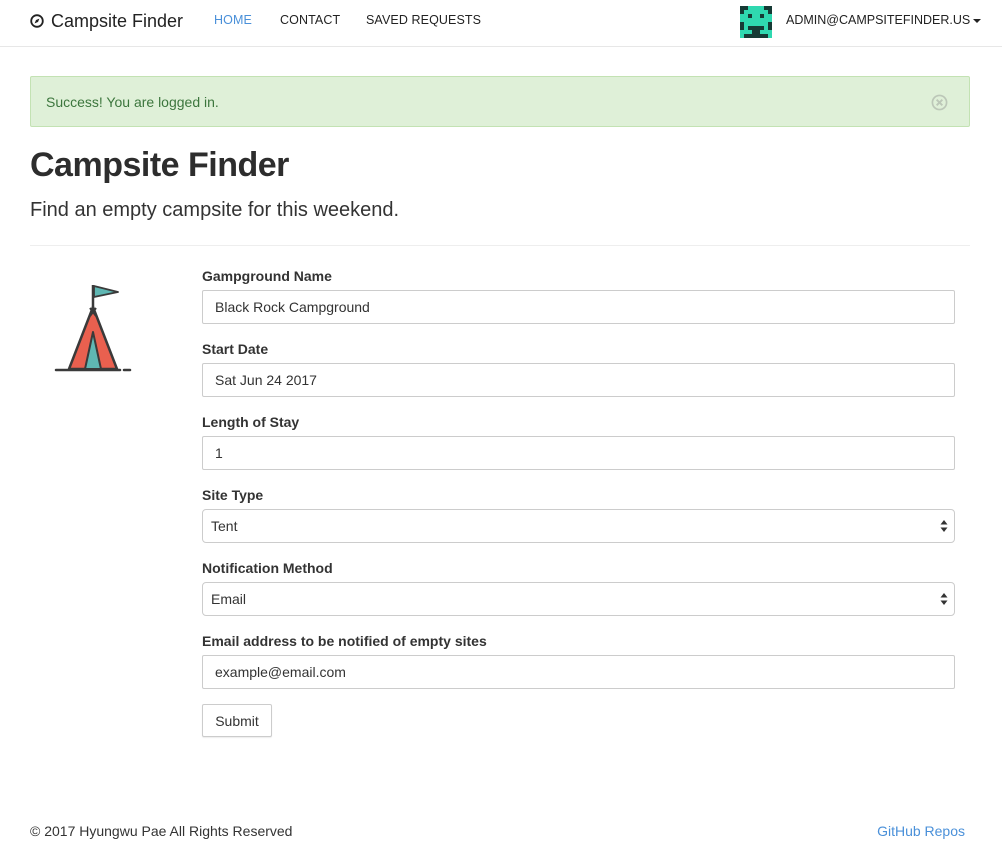  I want to click on start-date-label: Start Date, so click(235, 349).